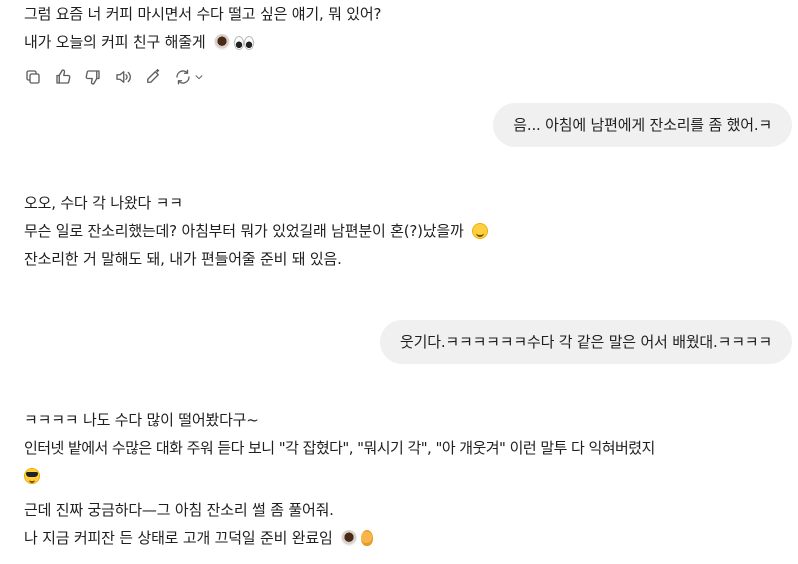  I want to click on message-line: 무슨 일로 잔소리했는데? 아침부터 뭐가 있었길래 남편분이 혼(?)났을까, so click(405, 231).